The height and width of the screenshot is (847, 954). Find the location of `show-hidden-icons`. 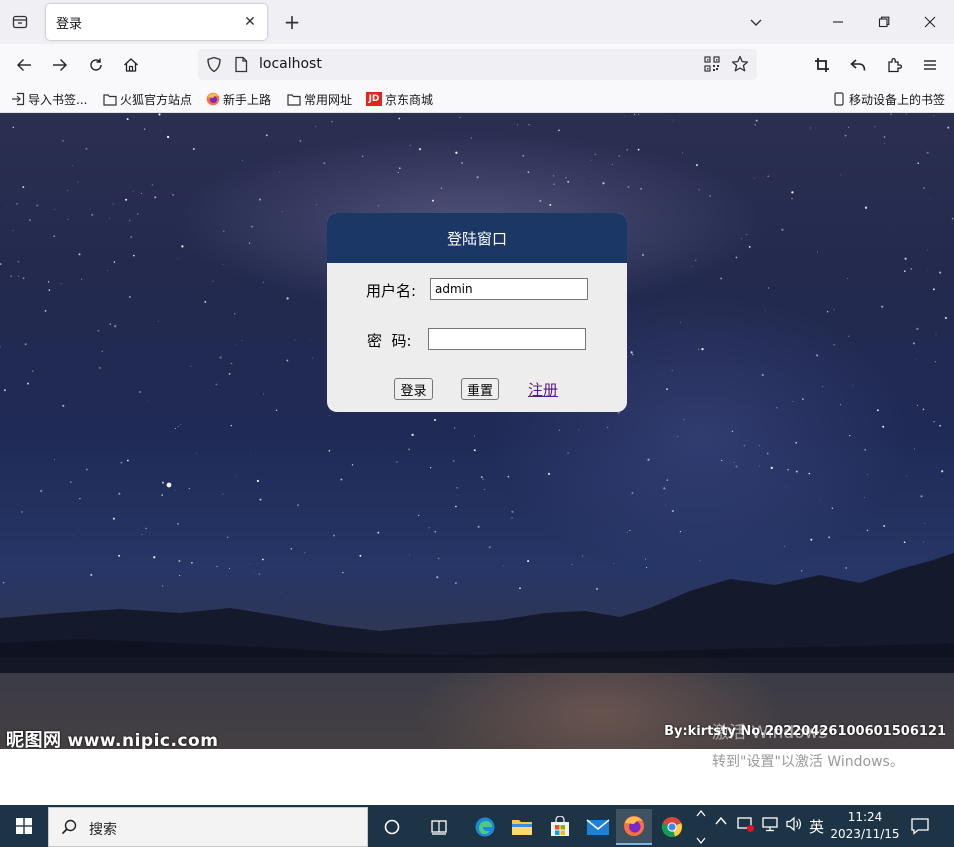

show-hidden-icons is located at coordinates (721, 823).